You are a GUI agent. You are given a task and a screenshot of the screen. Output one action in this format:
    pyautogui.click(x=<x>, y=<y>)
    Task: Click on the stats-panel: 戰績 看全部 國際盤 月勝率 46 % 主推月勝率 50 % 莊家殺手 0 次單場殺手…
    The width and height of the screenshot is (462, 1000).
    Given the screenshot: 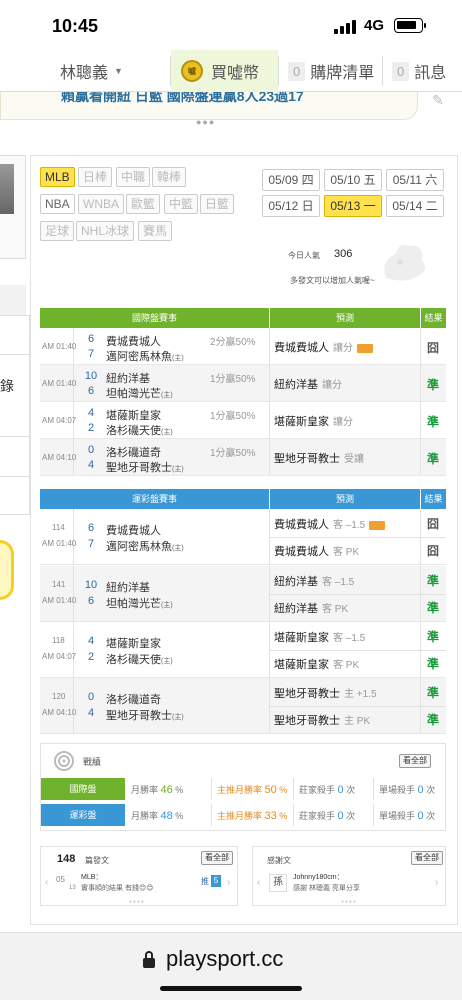 What is the action you would take?
    pyautogui.click(x=243, y=787)
    